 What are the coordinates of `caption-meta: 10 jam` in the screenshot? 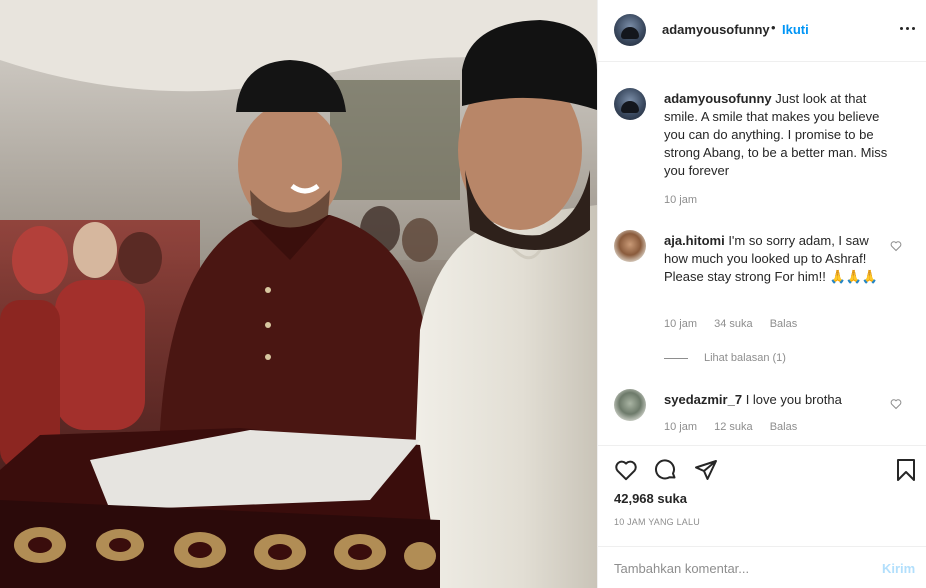 It's located at (687, 200).